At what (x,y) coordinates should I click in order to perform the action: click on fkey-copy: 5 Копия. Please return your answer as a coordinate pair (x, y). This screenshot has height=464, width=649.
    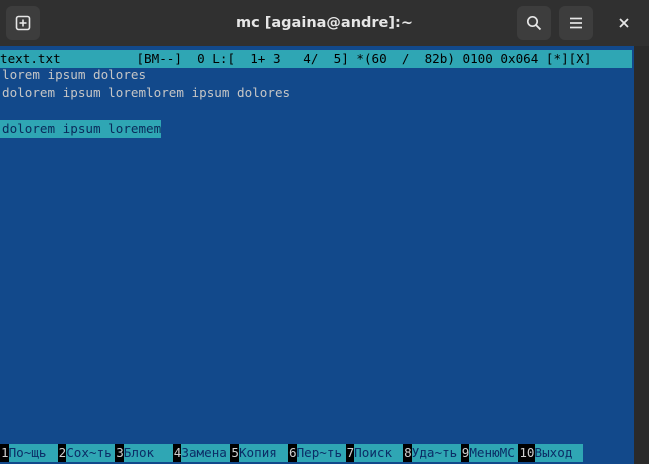
    Looking at the image, I should click on (259, 453).